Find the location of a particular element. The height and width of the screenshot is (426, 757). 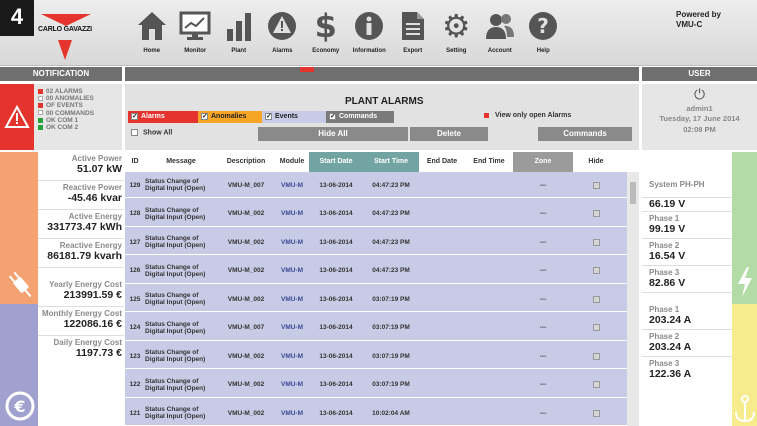

column-header: ID is located at coordinates (135, 162).